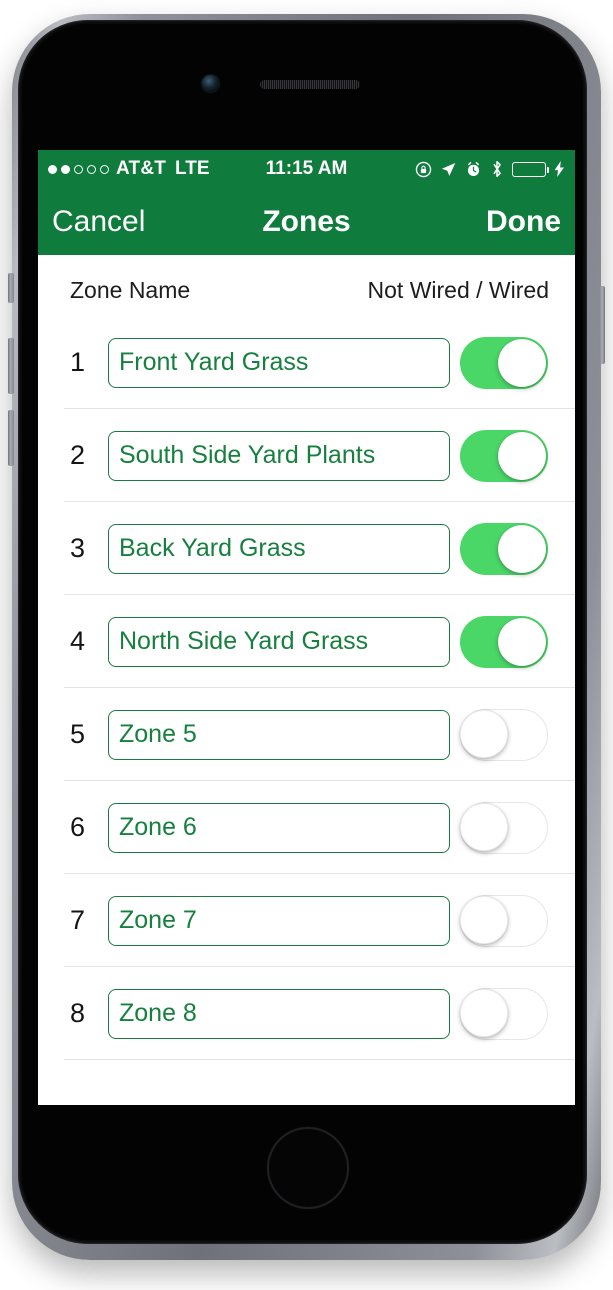  Describe the element at coordinates (310, 84) in the screenshot. I see `earpiece-speaker-icon` at that location.